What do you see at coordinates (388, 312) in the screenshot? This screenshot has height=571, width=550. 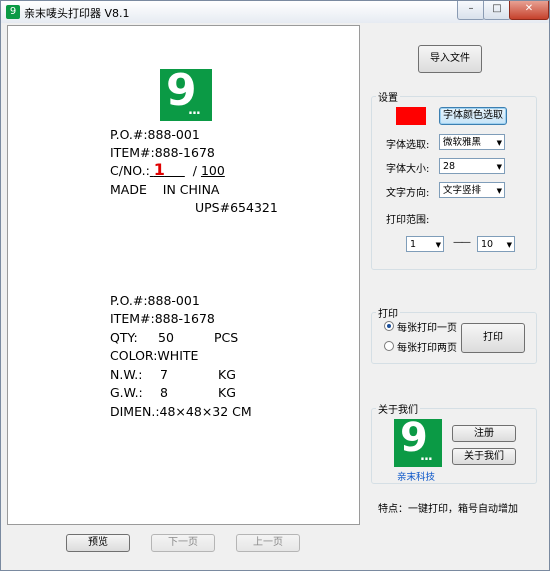 I see `print-title: 打印` at bounding box center [388, 312].